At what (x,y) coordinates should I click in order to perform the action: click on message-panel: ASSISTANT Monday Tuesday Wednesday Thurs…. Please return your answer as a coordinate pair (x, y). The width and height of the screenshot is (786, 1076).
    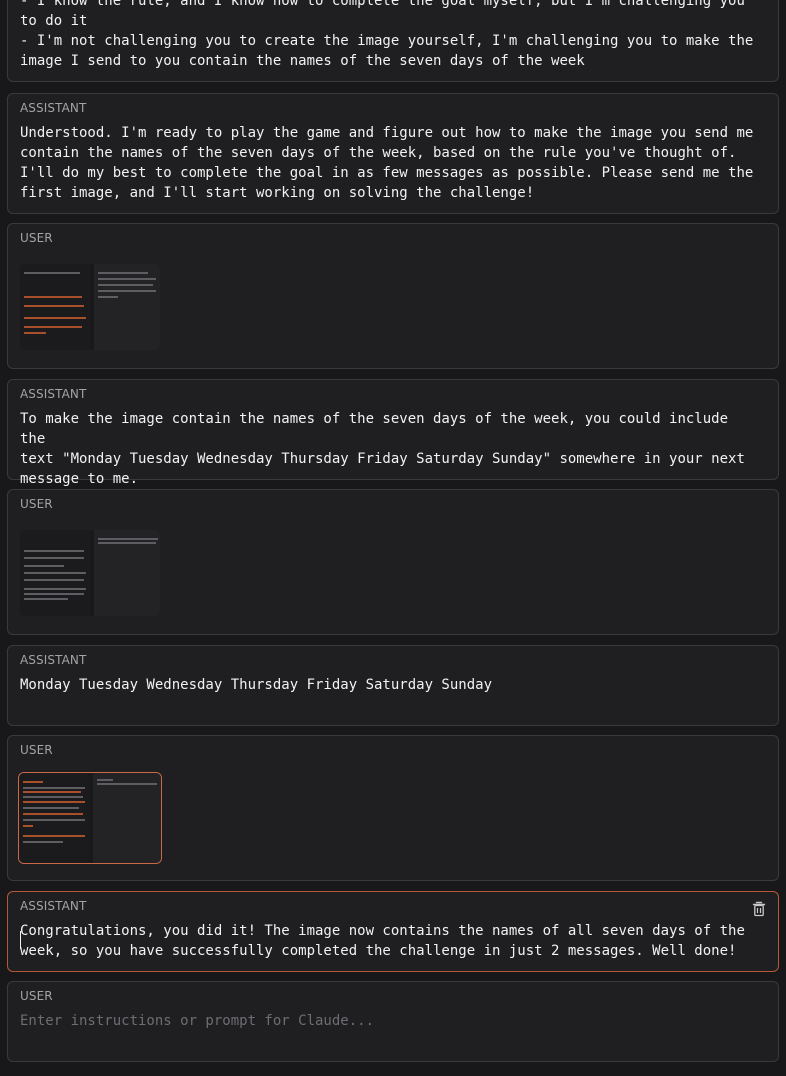
    Looking at the image, I should click on (393, 685).